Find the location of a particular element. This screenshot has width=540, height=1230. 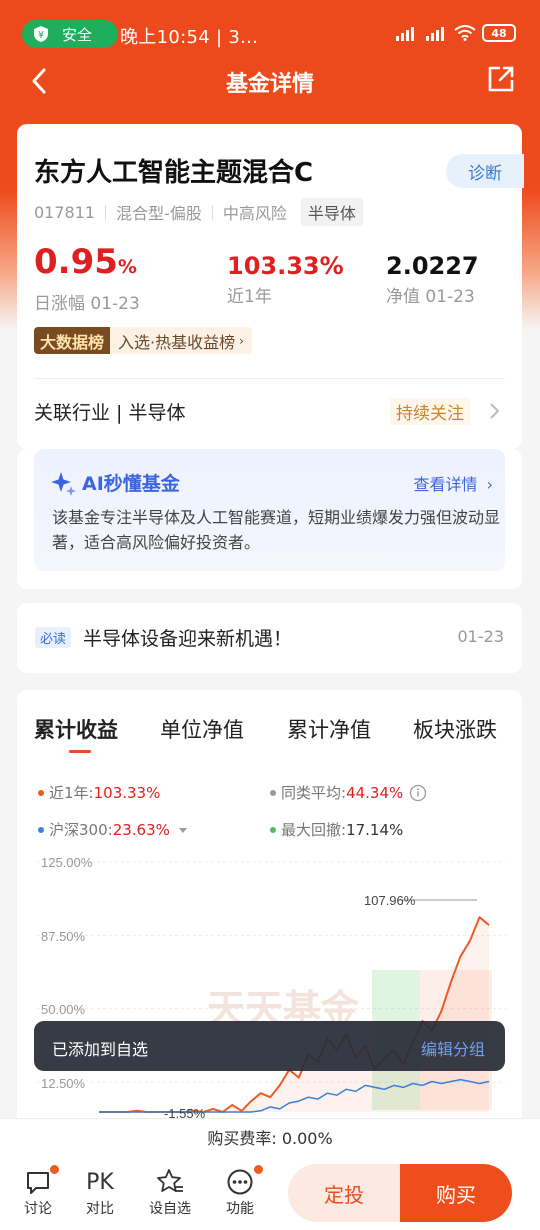

discuss-button: 讨论 is located at coordinates (38, 1191).